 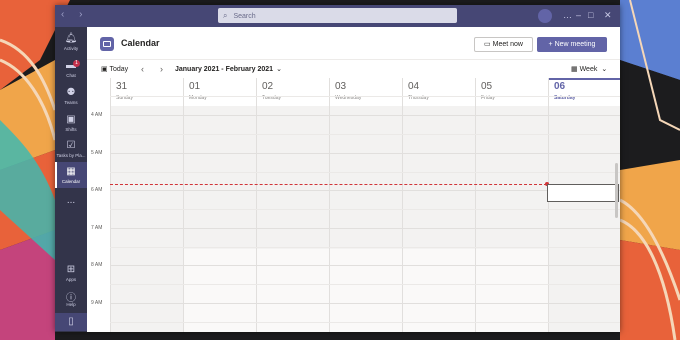 I want to click on rail-item-teams: ⚉ Teams, so click(x=71, y=98).